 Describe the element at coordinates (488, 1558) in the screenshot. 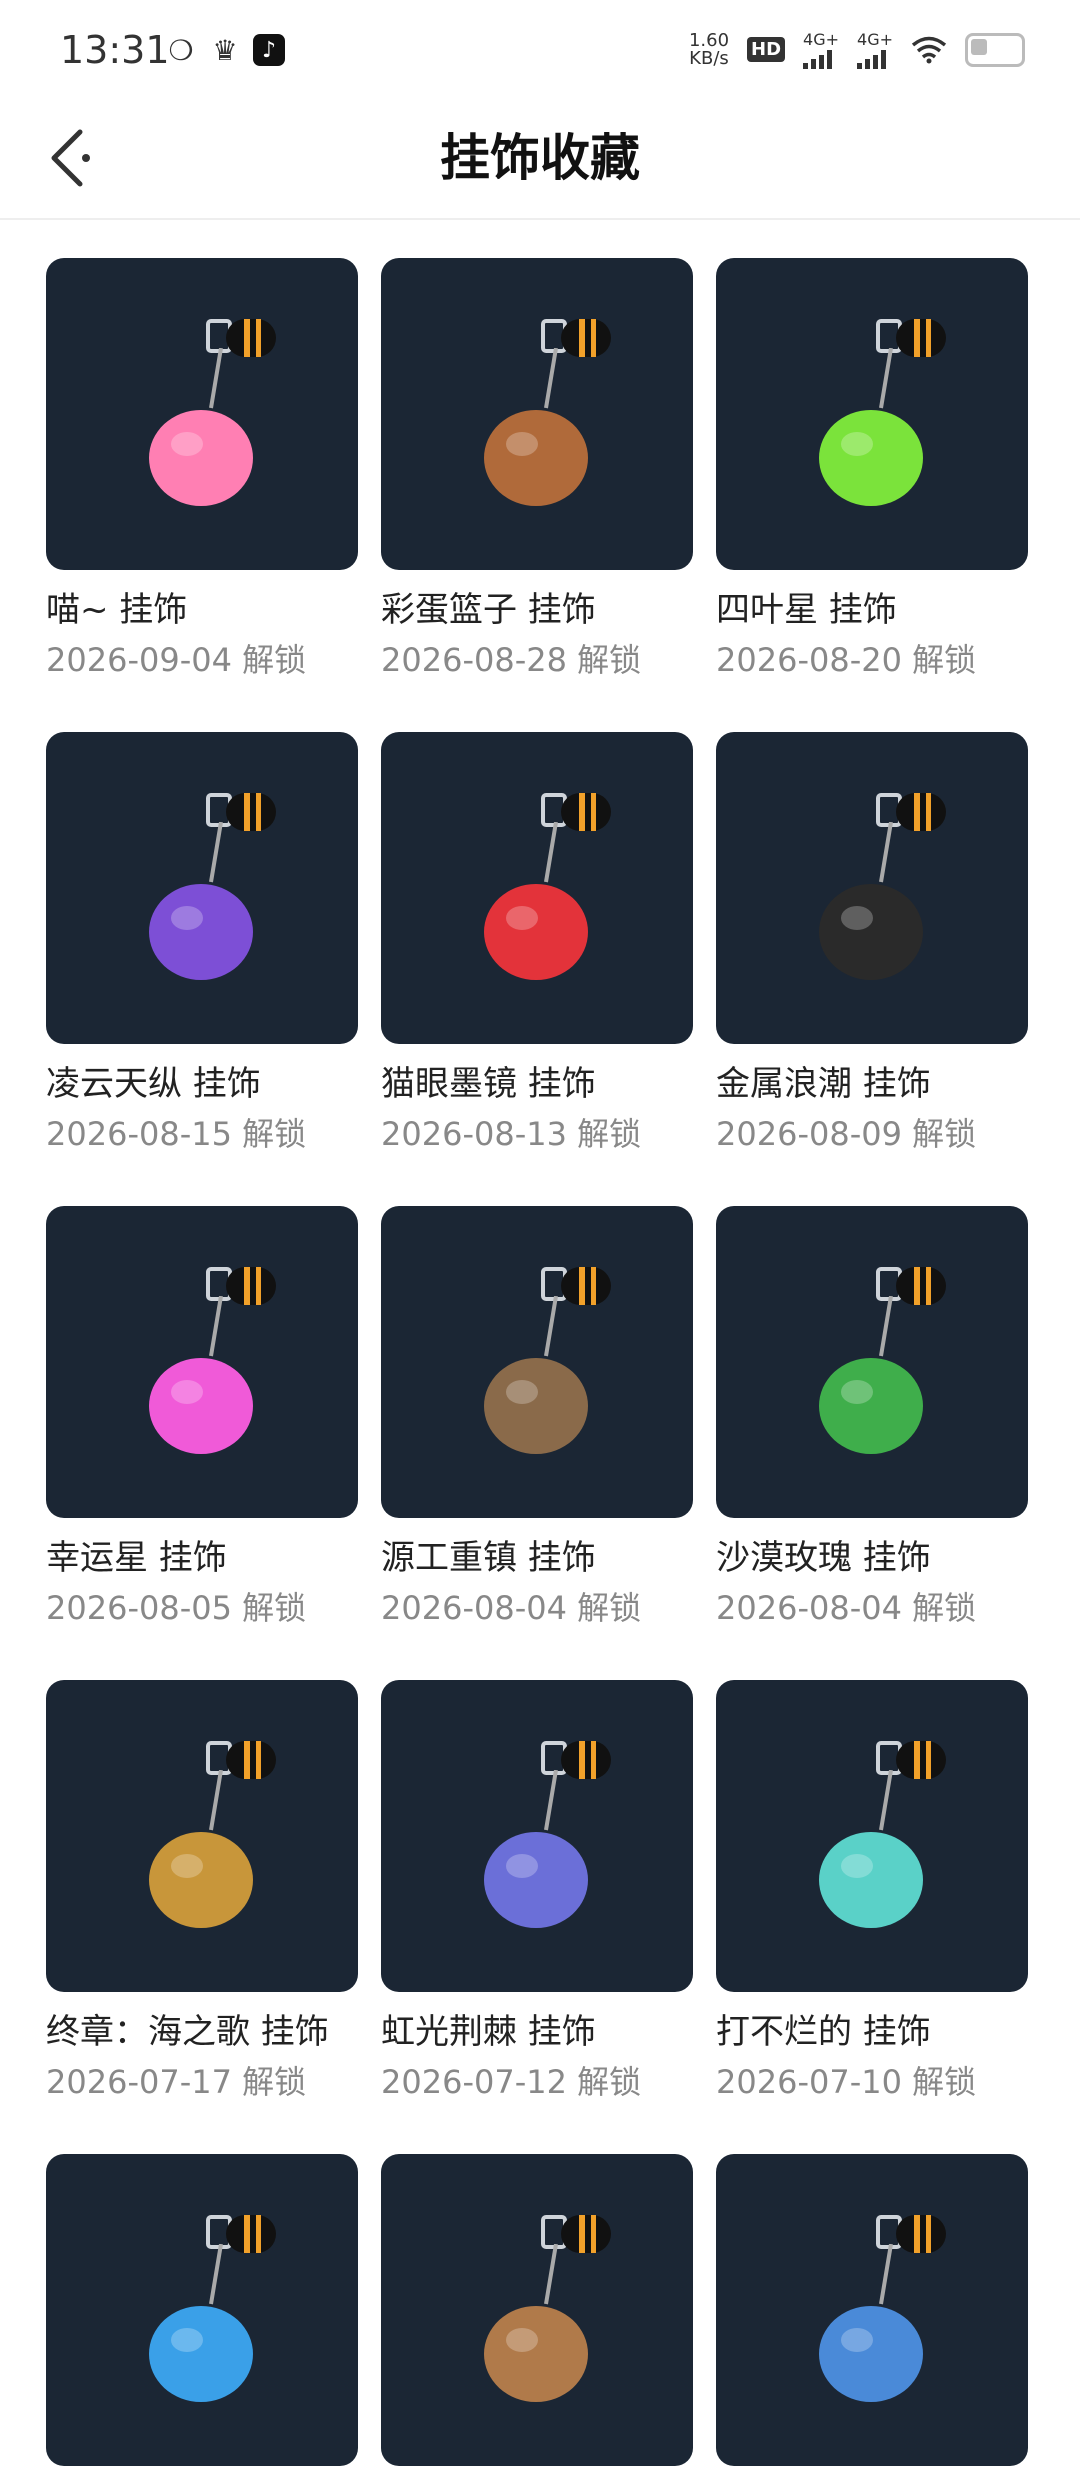

I see `charm-name: 源工重镇 挂饰` at that location.